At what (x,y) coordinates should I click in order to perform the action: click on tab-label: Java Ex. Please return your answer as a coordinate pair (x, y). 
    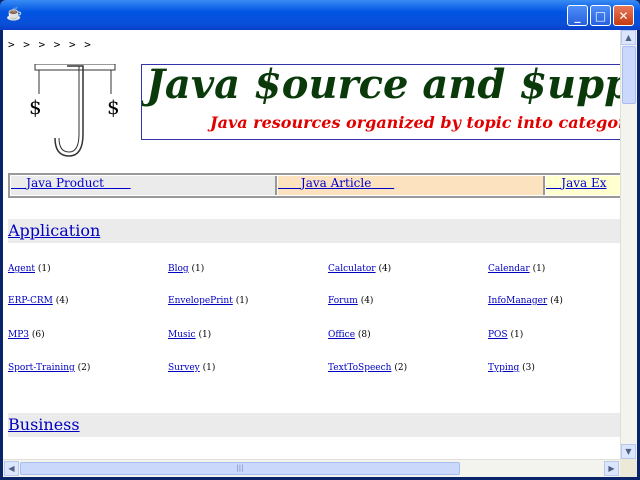
    Looking at the image, I should click on (583, 183).